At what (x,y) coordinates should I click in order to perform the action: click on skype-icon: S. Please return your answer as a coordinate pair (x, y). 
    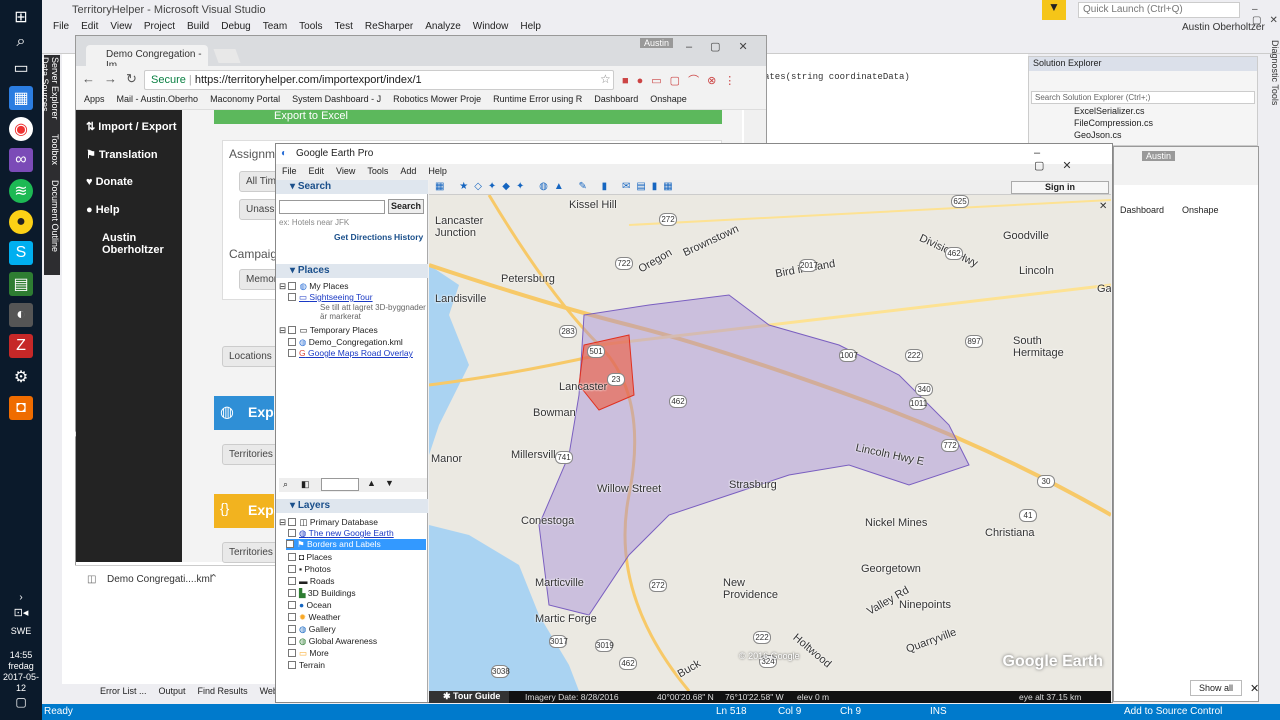
    Looking at the image, I should click on (21, 253).